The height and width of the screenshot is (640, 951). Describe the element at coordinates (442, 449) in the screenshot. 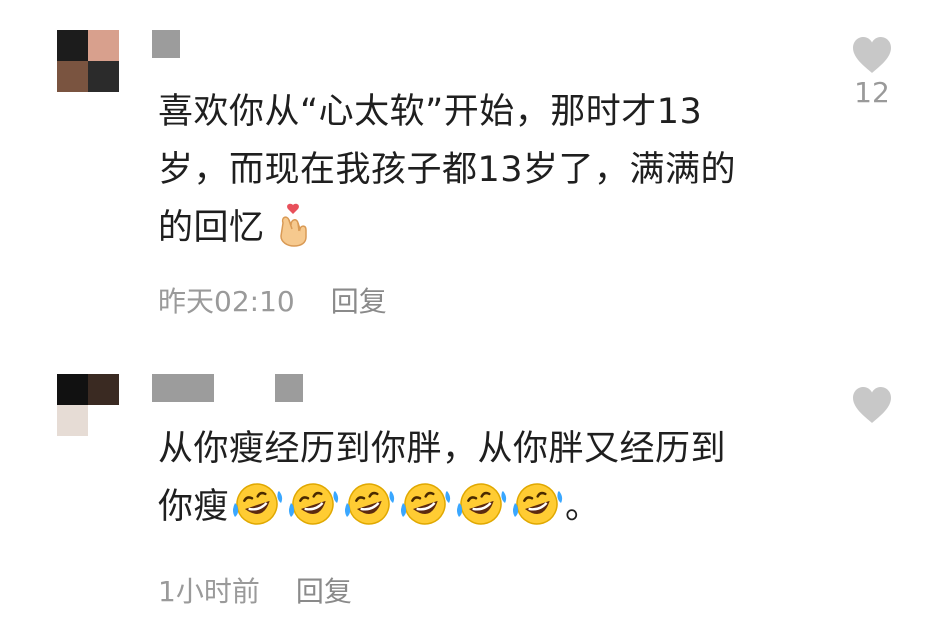

I see `comment-line: 从你瘦经历到你胖，从你胖又经历到` at that location.